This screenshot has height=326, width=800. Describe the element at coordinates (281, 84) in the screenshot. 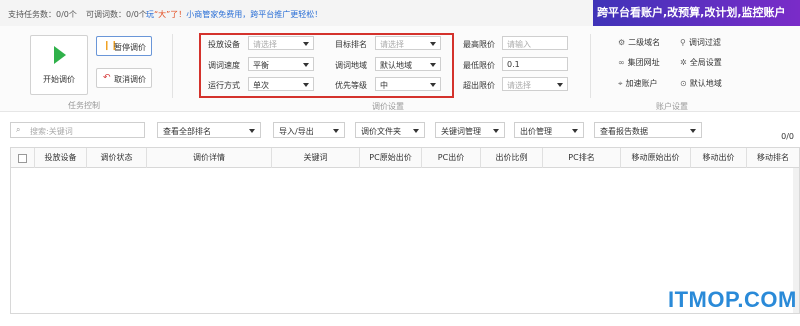

I see `mode-select: 单次` at that location.